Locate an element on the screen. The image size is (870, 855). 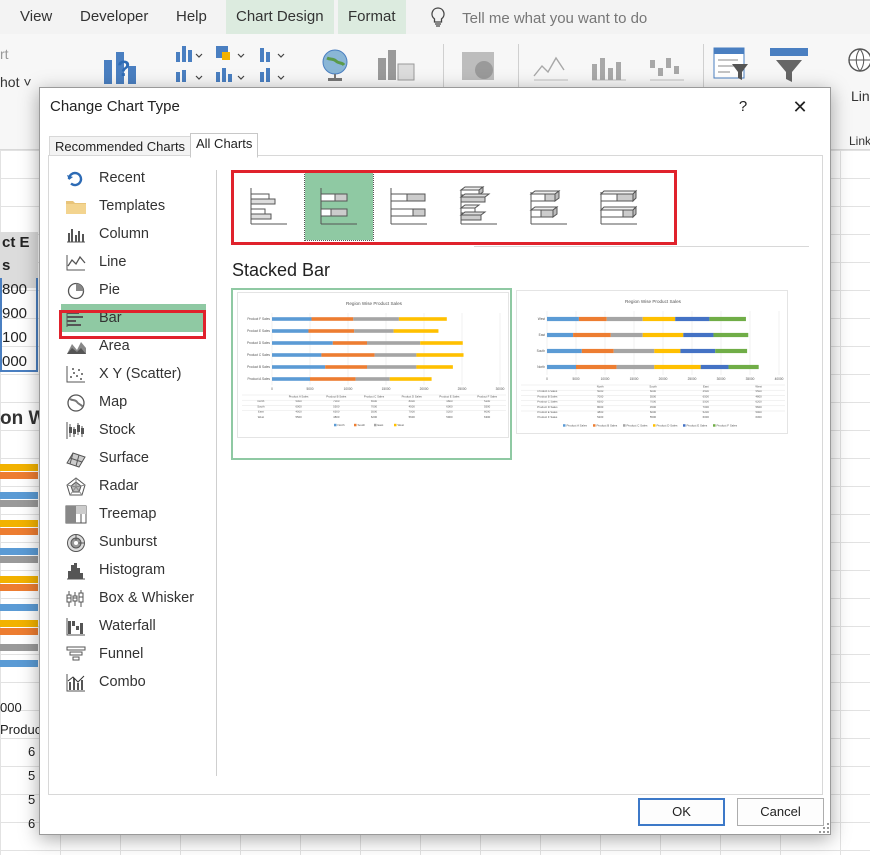
header-cell-2: s is located at coordinates (20, 265).